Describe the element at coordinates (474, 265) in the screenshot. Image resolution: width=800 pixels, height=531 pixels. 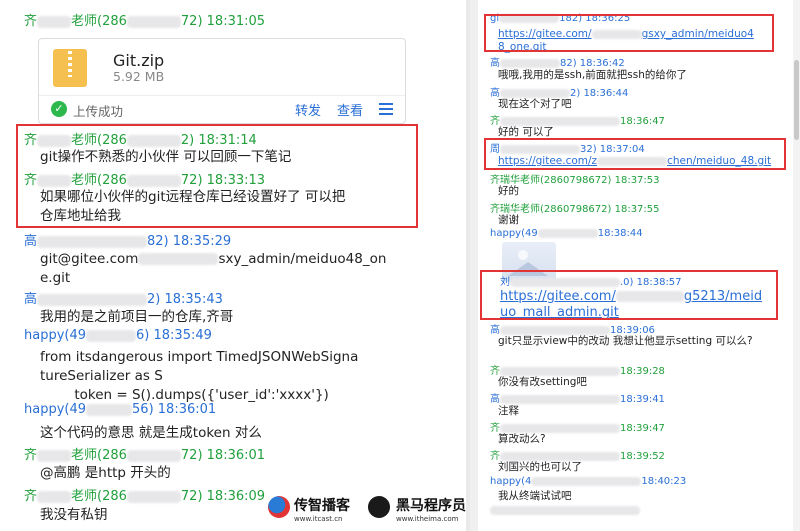
I see `pane-divider` at that location.